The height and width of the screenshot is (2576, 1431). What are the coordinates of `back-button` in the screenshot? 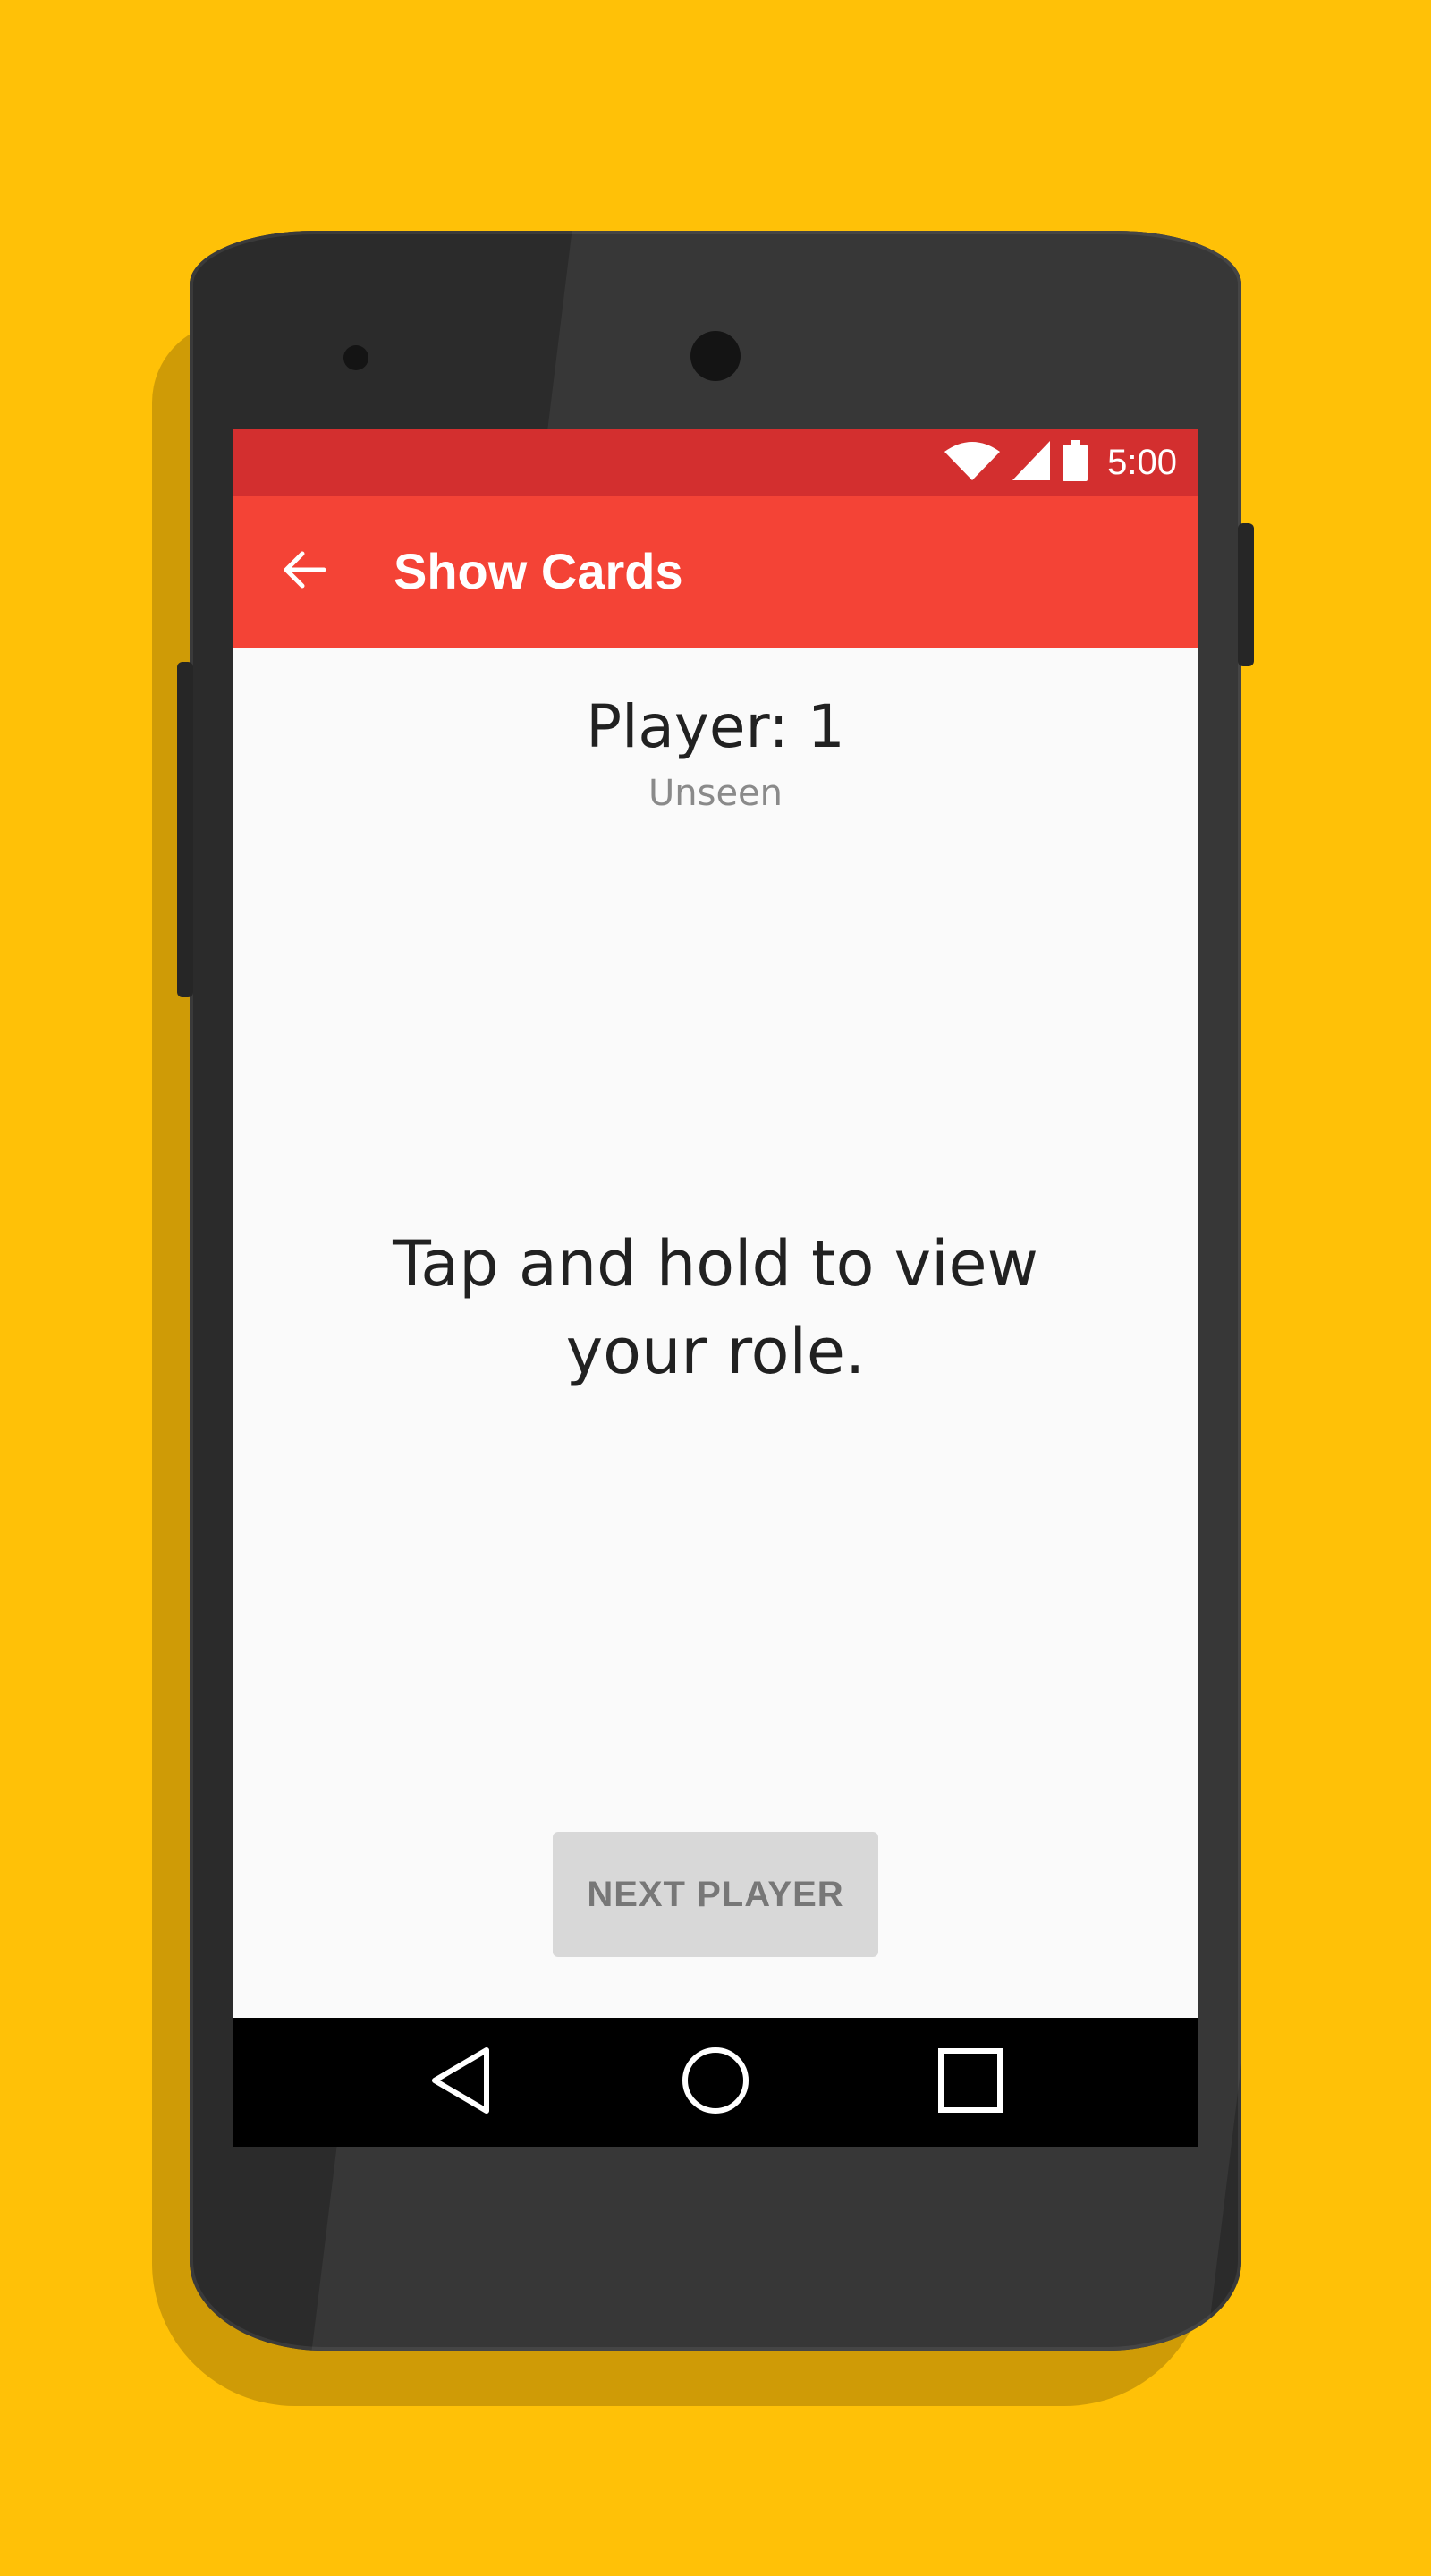 It's located at (304, 571).